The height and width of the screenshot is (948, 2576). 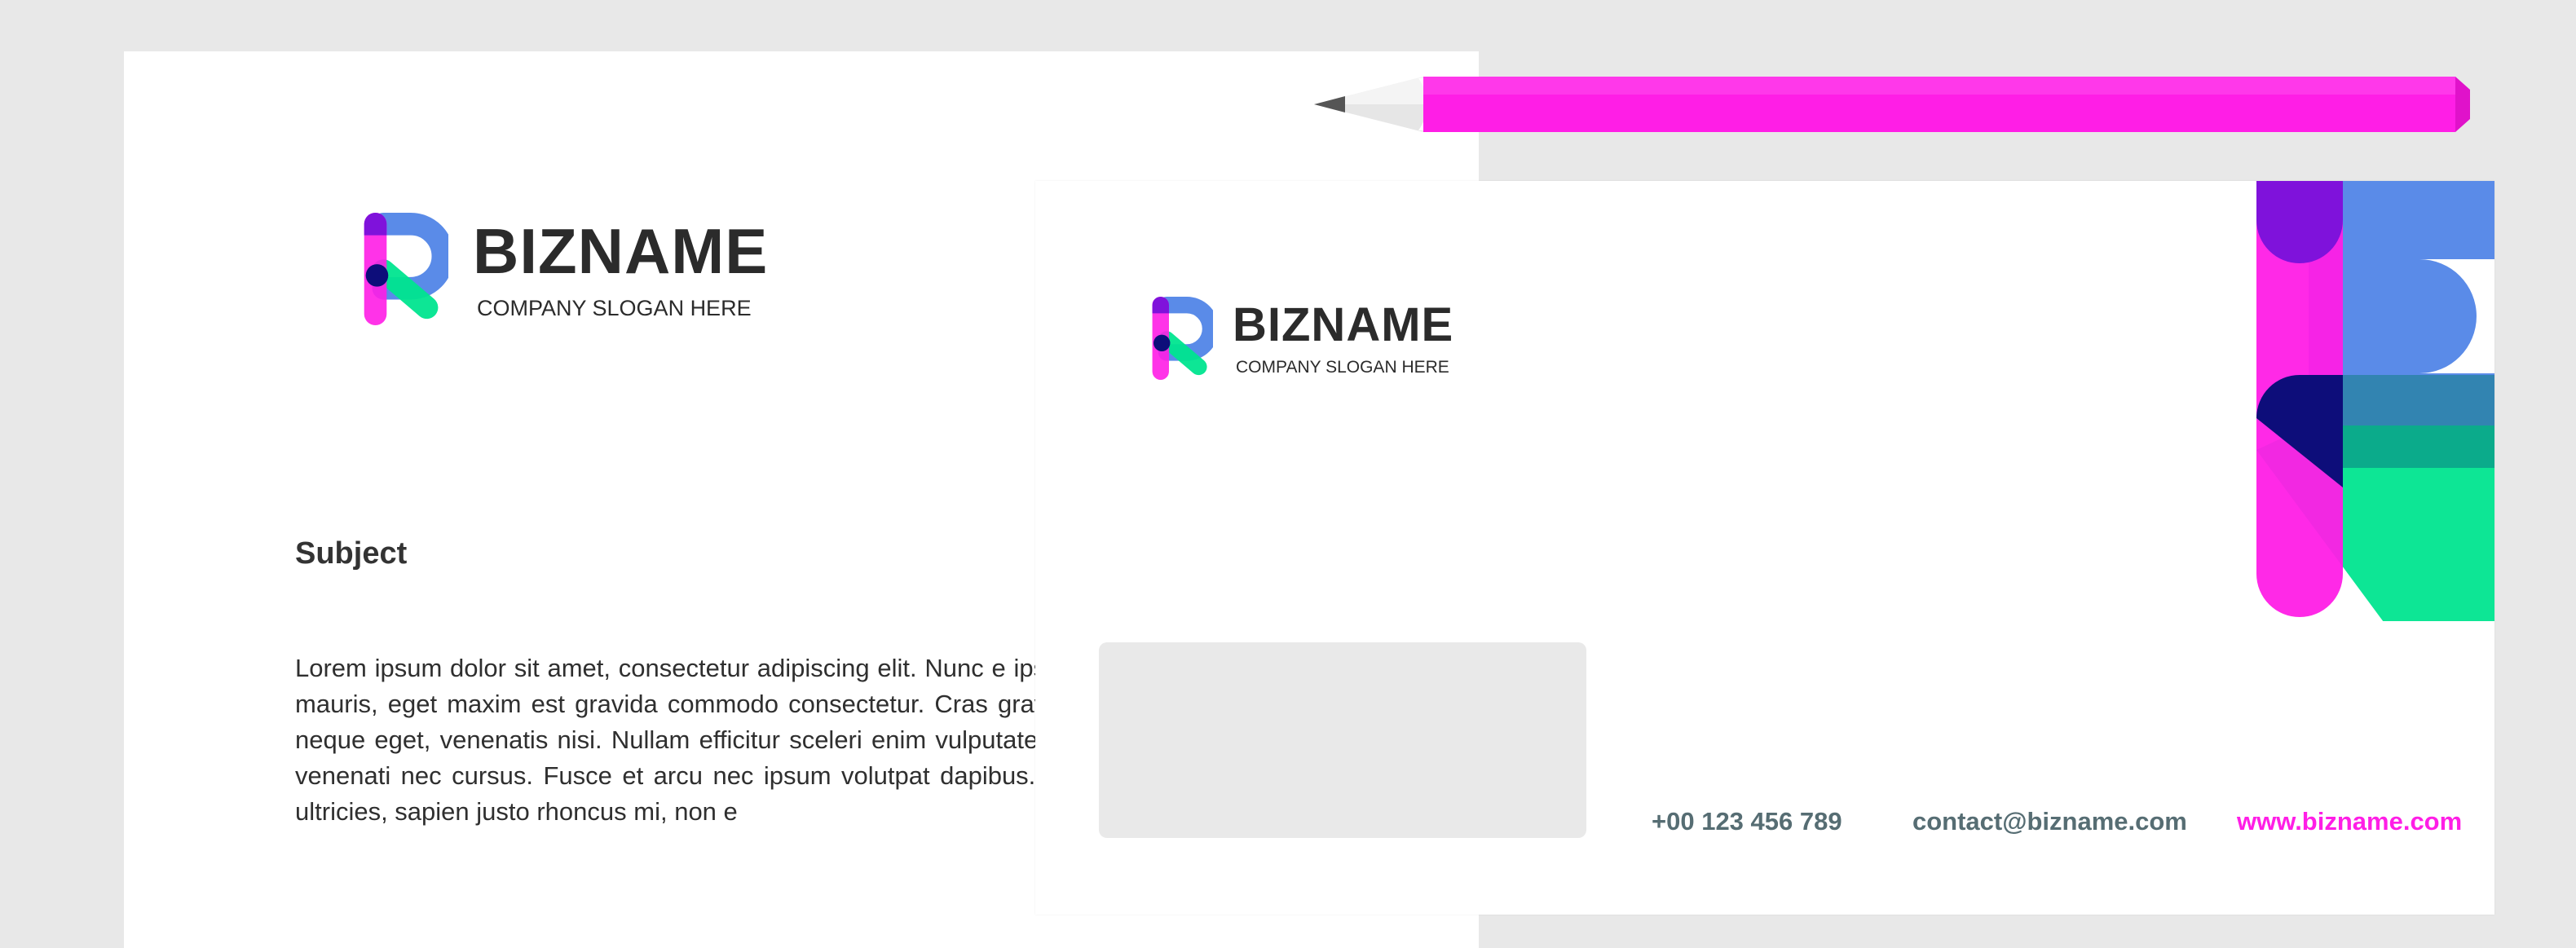 I want to click on letterhead-logo: BIZNAME COMPANY SLOGAN HERE, so click(x=564, y=269).